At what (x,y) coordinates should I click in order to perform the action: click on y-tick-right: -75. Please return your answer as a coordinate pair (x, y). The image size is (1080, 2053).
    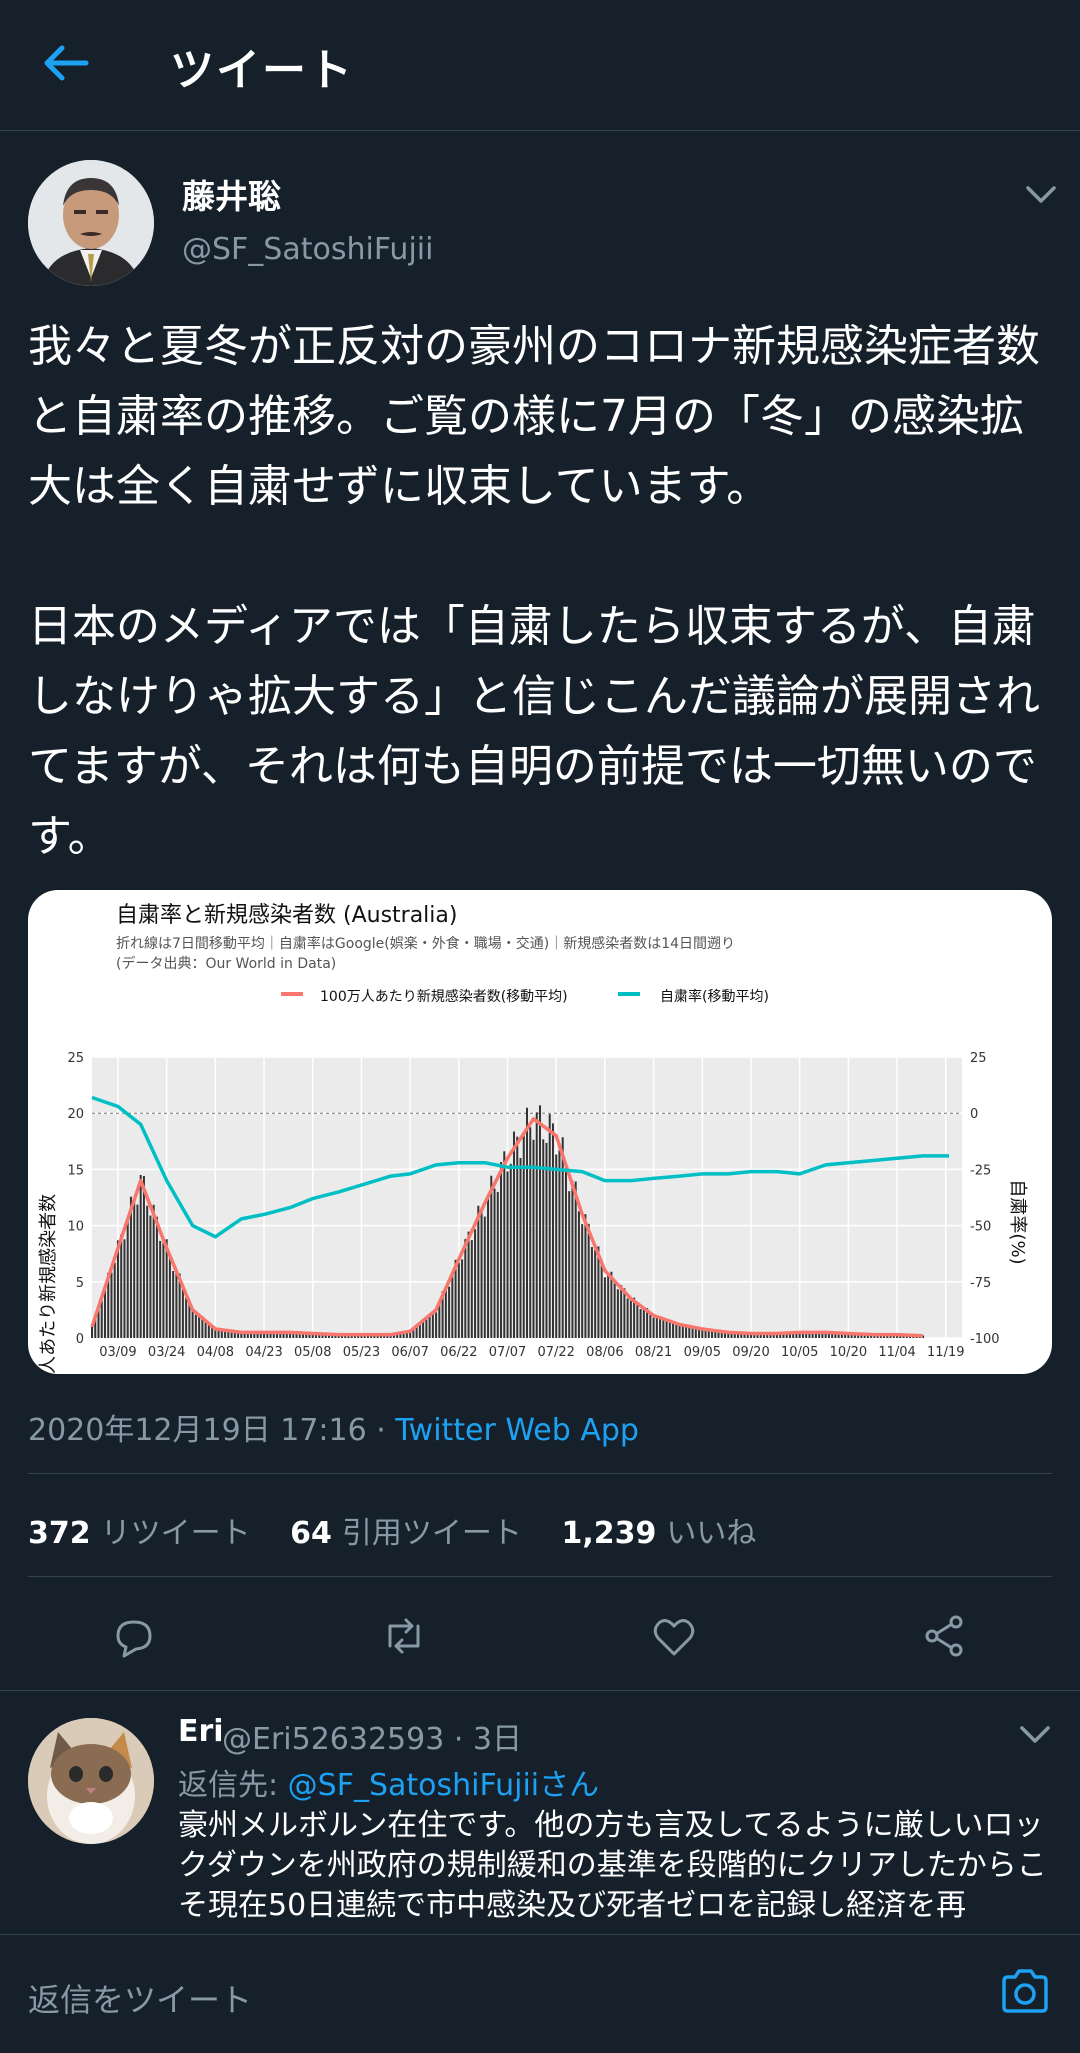
    Looking at the image, I should click on (980, 1283).